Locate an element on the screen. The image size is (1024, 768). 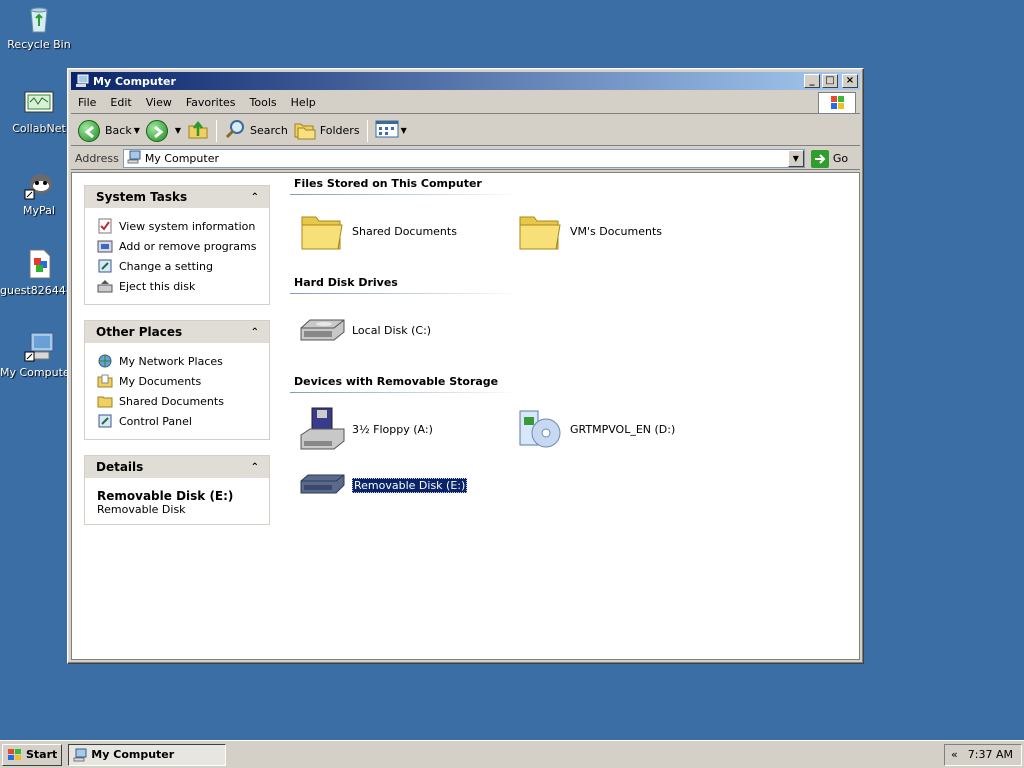
details-header: Details ⌃ is located at coordinates (177, 467).